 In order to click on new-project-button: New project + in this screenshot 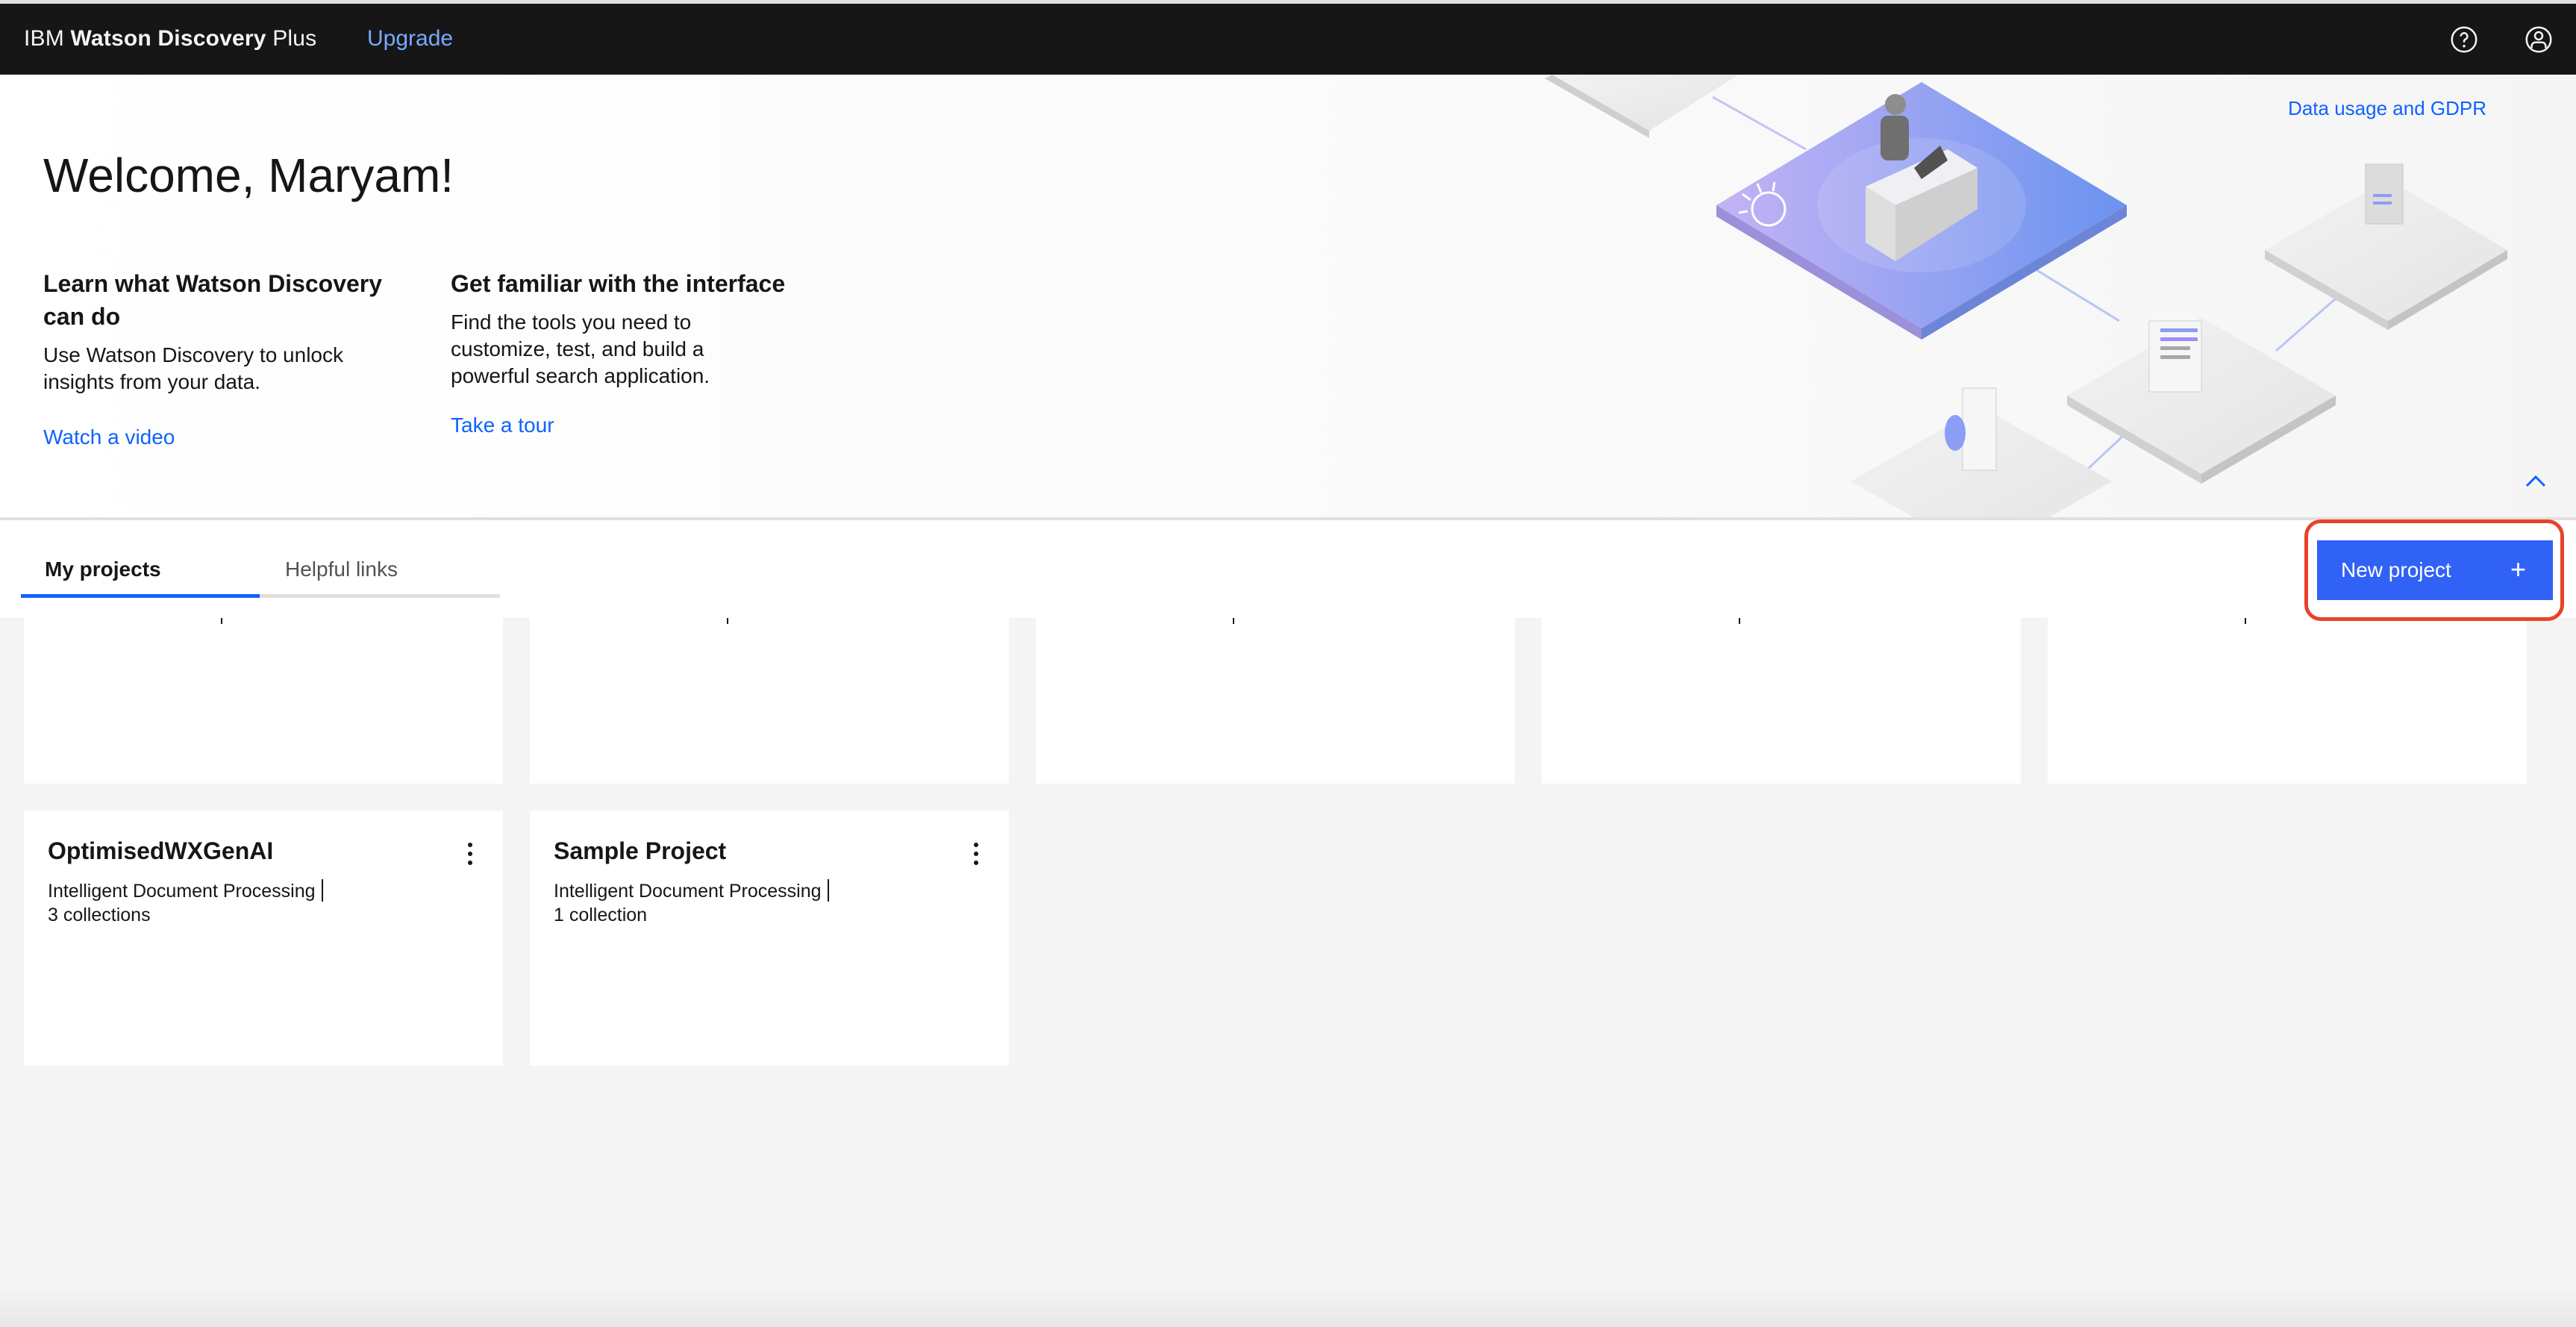, I will do `click(2435, 570)`.